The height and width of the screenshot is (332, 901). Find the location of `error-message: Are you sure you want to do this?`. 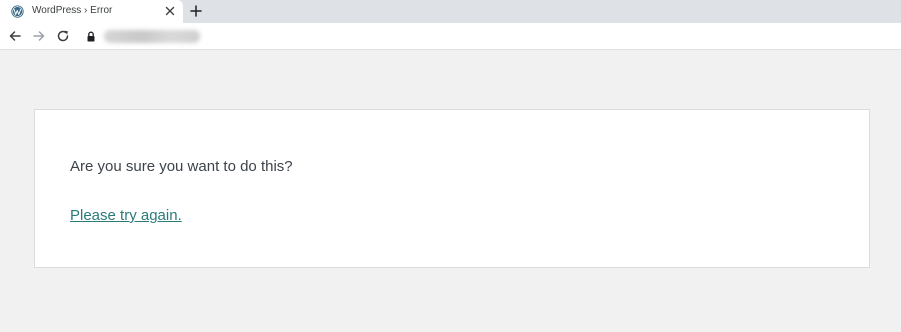

error-message: Are you sure you want to do this? is located at coordinates (181, 166).